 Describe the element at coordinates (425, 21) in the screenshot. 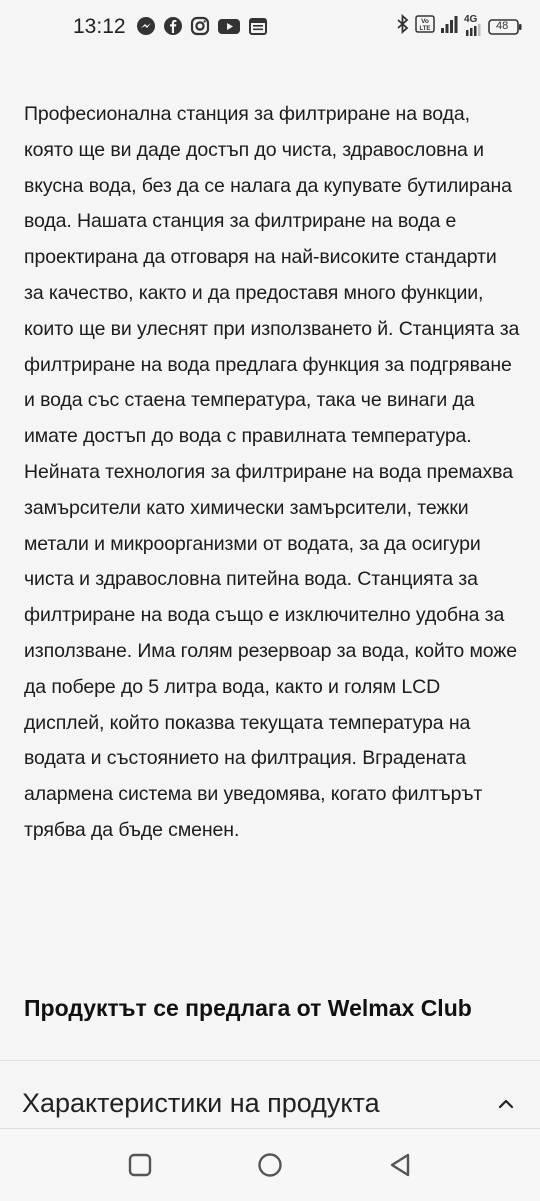

I see `svg-text: Vo` at that location.